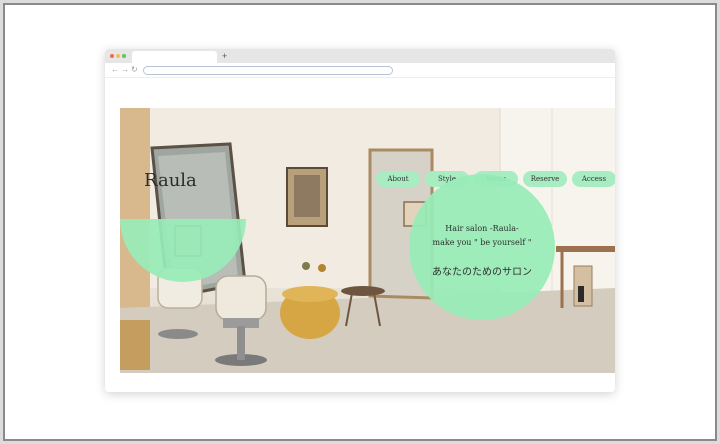 The image size is (720, 444). I want to click on close-window-dot, so click(112, 56).